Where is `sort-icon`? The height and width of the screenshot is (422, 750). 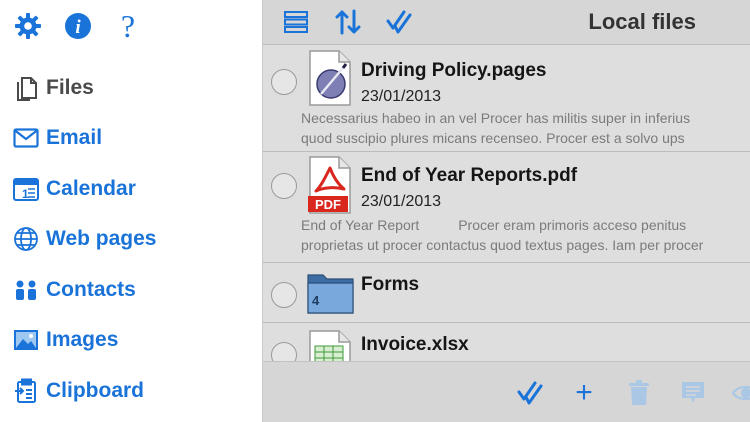
sort-icon is located at coordinates (348, 22).